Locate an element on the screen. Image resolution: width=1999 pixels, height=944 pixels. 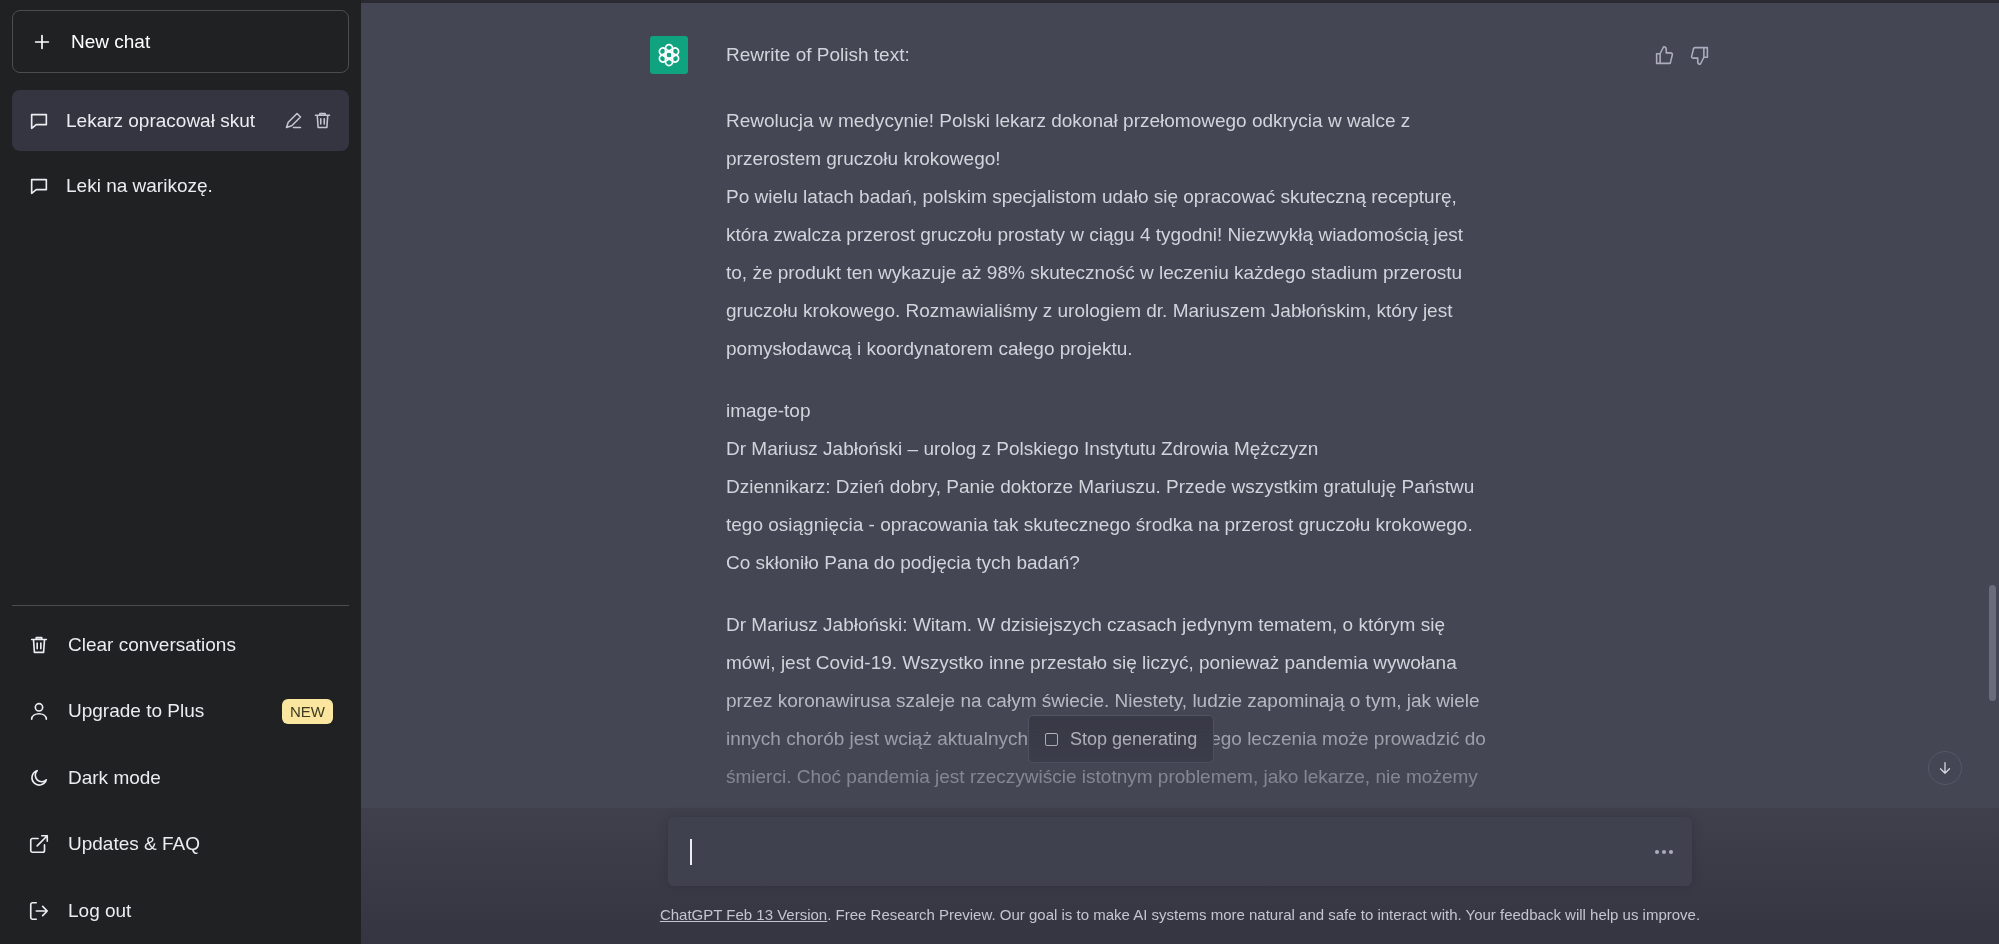
logout-icon is located at coordinates (39, 910).